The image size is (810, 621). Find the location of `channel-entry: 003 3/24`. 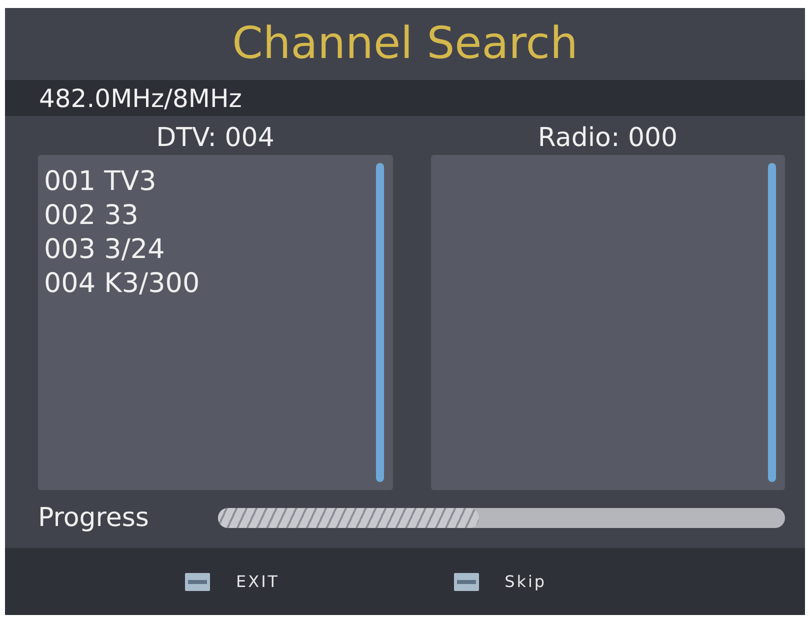

channel-entry: 003 3/24 is located at coordinates (210, 249).